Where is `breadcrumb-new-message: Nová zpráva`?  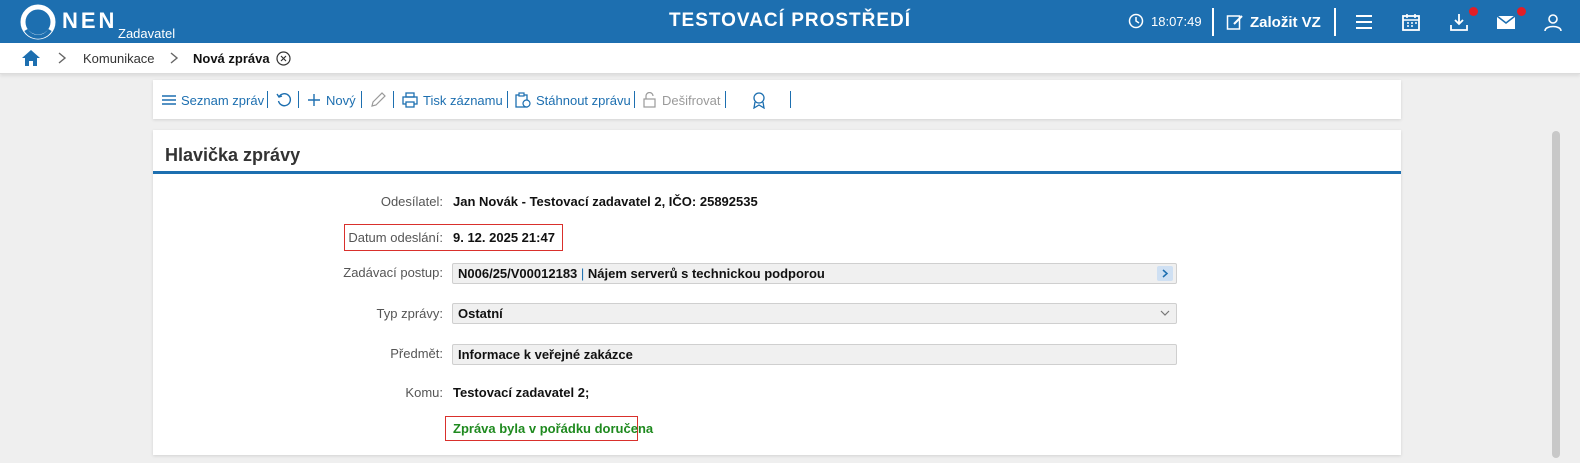 breadcrumb-new-message: Nová zpráva is located at coordinates (231, 58).